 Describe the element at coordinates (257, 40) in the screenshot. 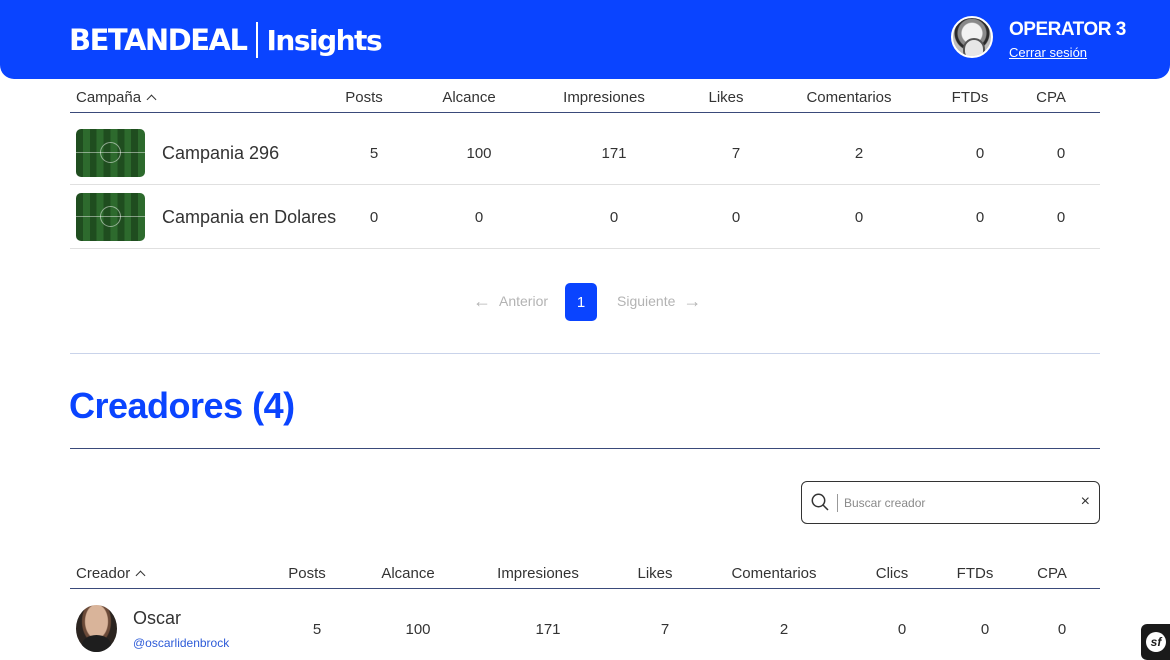

I see `brand-separator` at that location.